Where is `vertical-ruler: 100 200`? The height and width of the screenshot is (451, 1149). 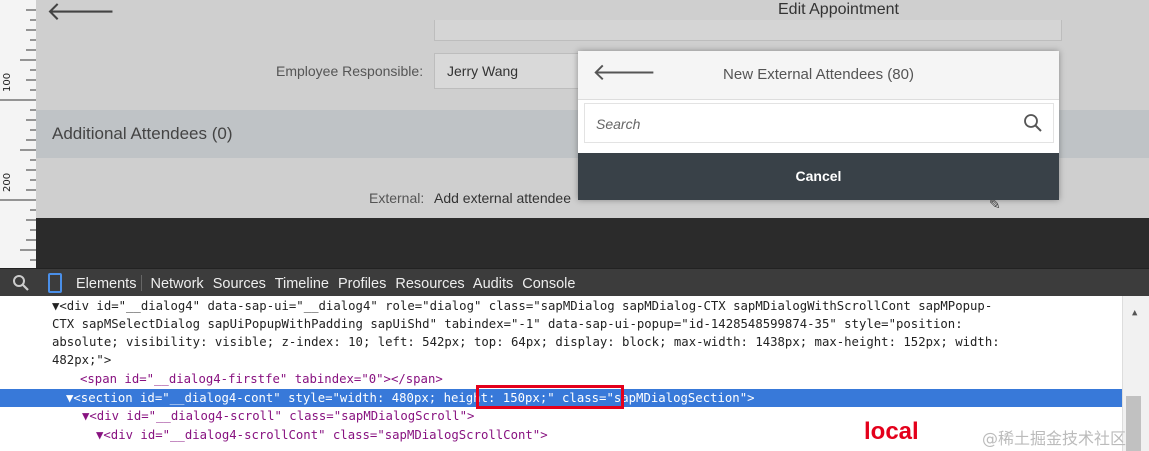 vertical-ruler: 100 200 is located at coordinates (18, 134).